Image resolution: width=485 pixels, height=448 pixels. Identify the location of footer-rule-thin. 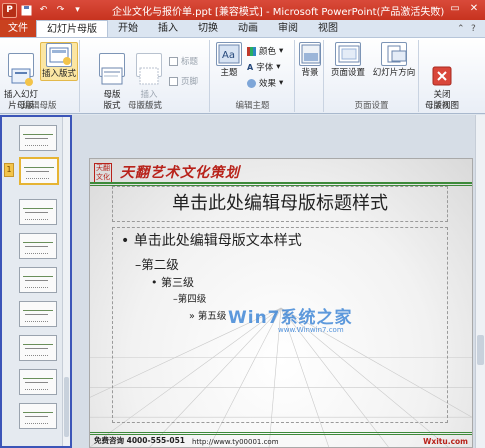
(281, 432).